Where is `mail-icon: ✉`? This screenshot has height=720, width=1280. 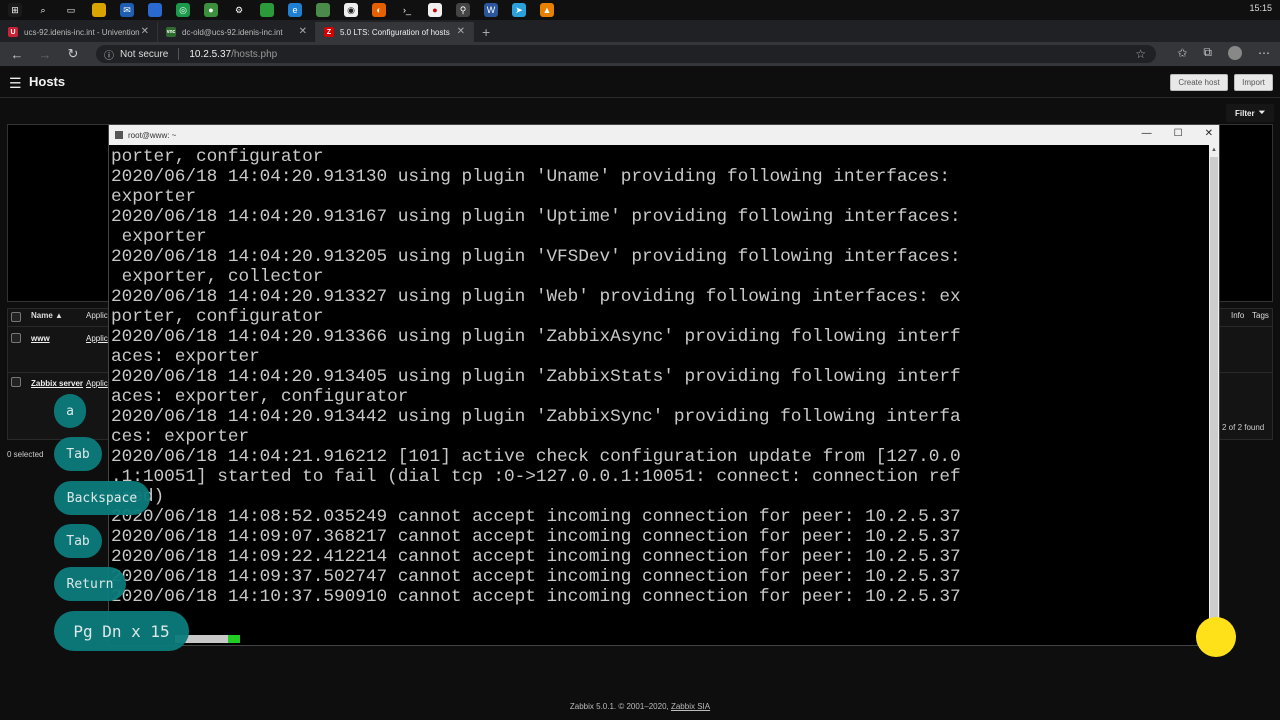 mail-icon: ✉ is located at coordinates (127, 10).